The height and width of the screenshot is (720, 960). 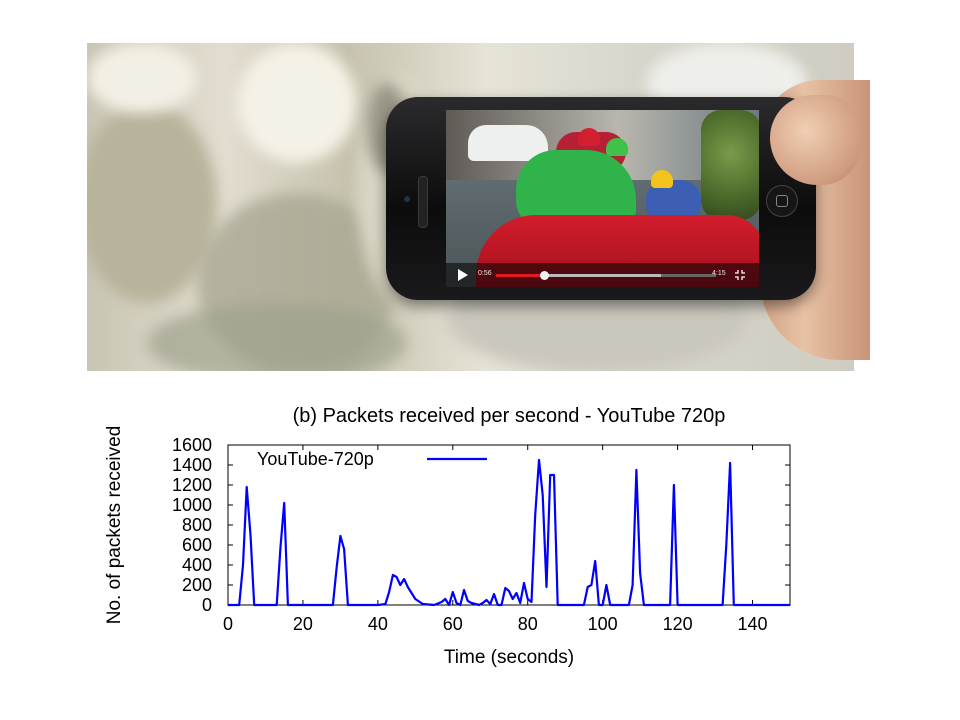 I want to click on x-tick-label: 40, so click(x=378, y=624).